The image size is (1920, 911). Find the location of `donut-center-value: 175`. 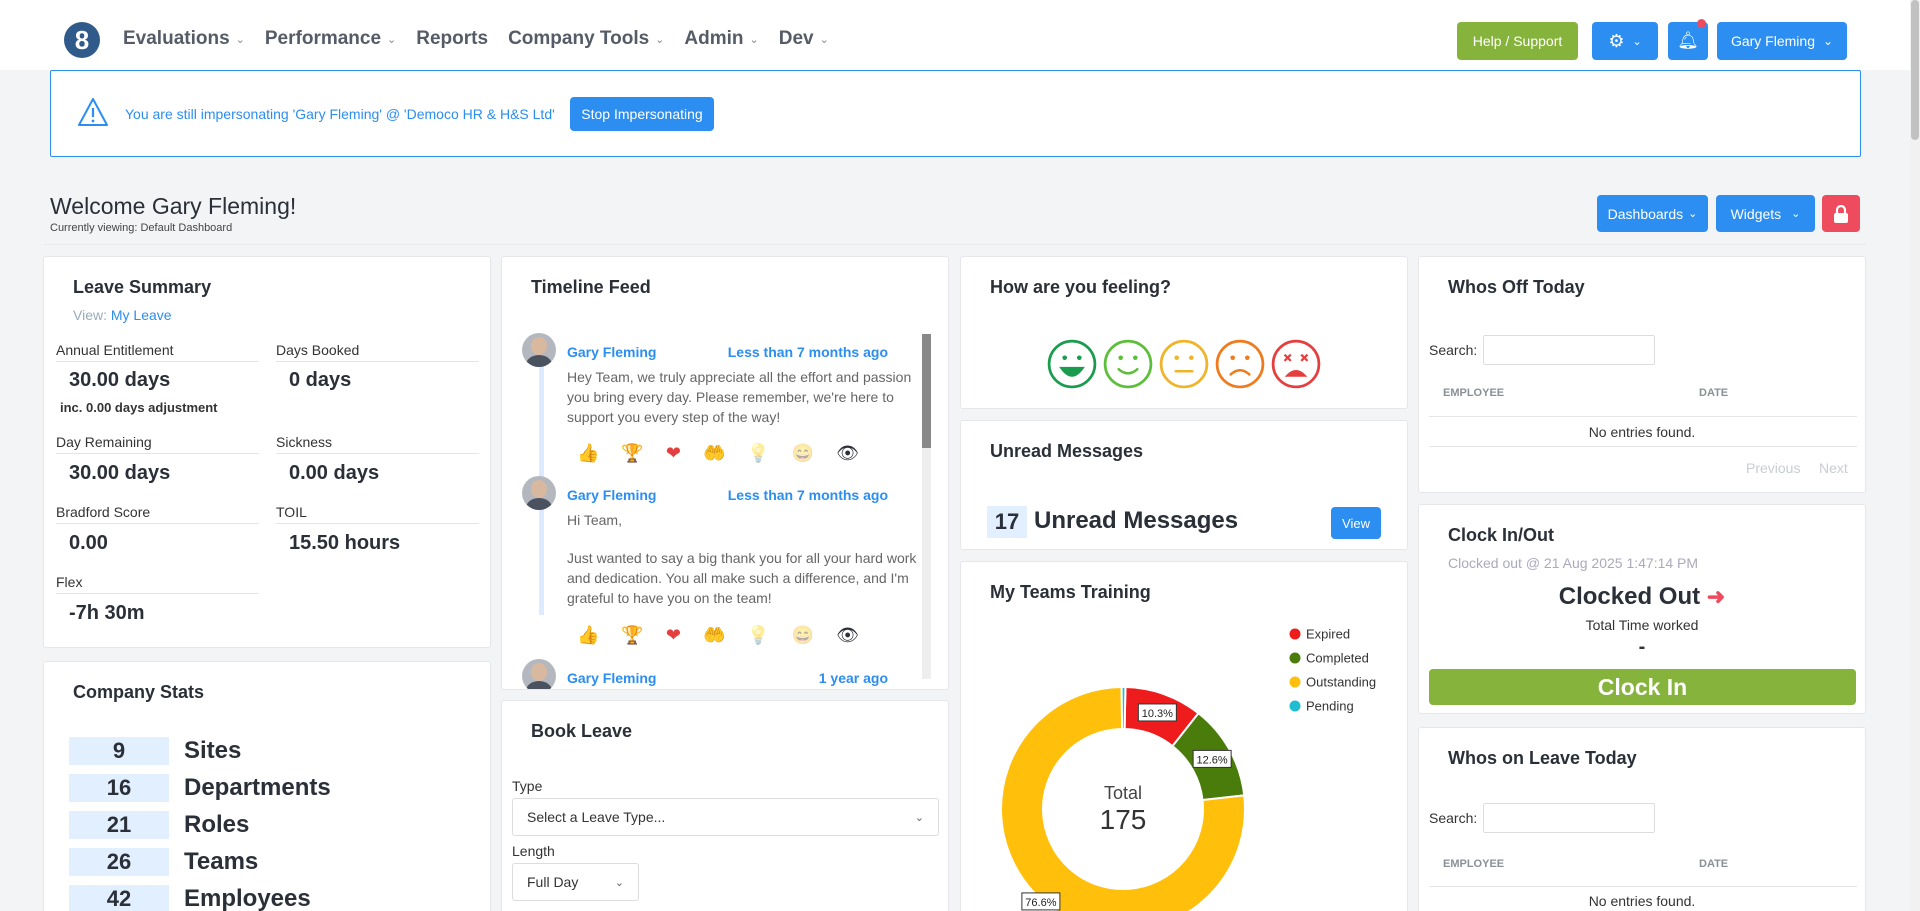

donut-center-value: 175 is located at coordinates (1123, 819).